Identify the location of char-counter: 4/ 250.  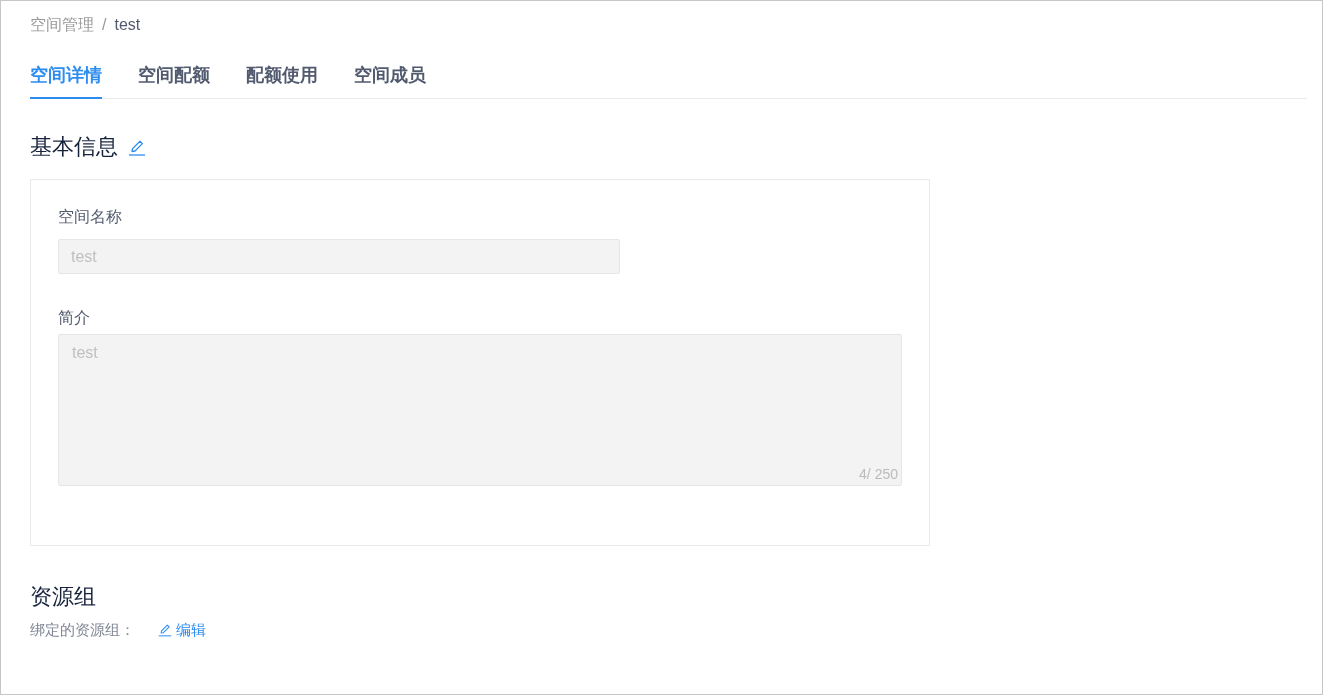
(878, 474).